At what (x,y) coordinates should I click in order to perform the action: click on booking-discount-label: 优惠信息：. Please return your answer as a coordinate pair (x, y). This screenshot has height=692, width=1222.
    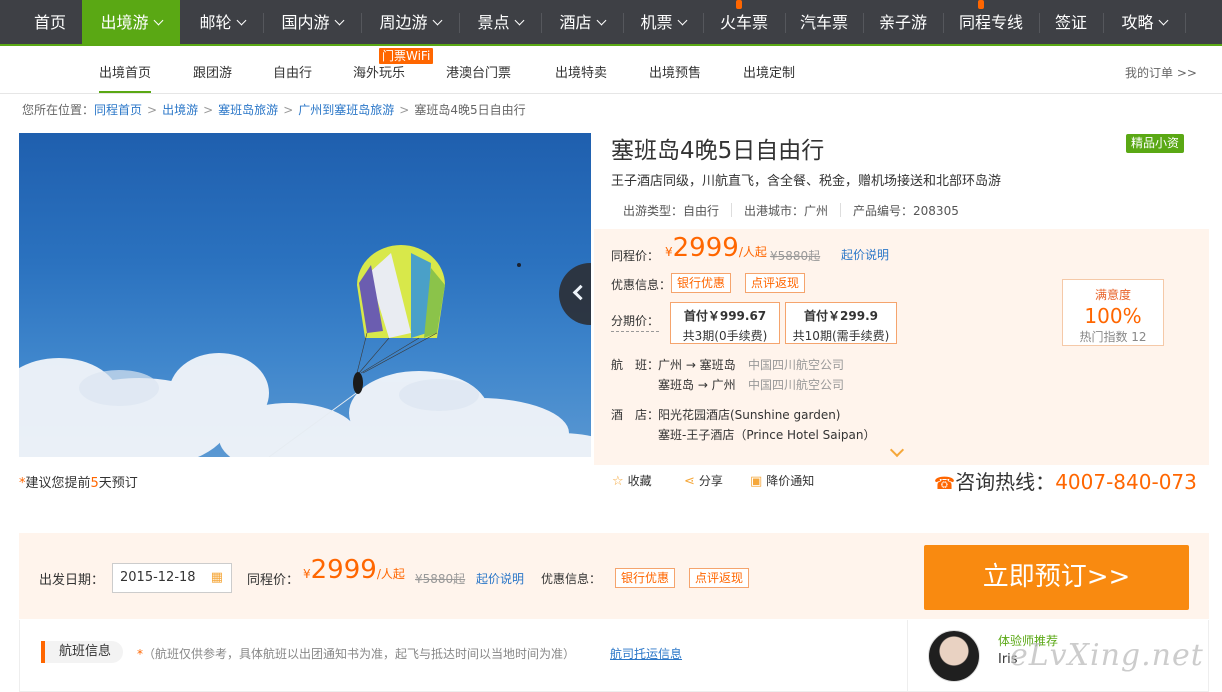
    Looking at the image, I should click on (571, 579).